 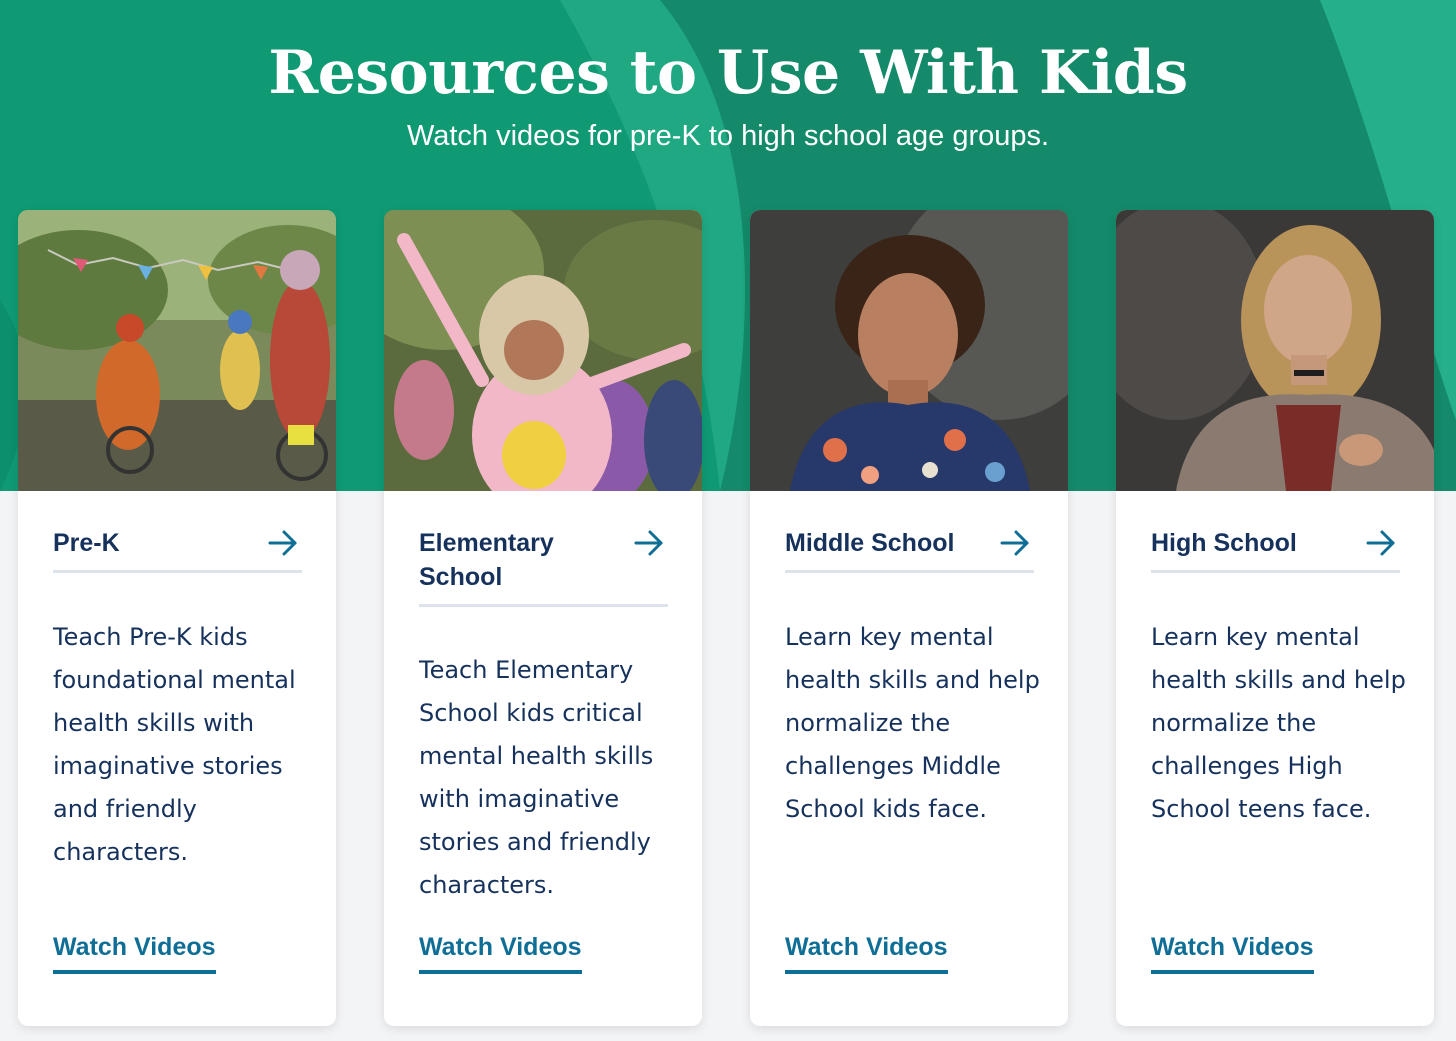 I want to click on card-header: Elementary School, so click(x=543, y=566).